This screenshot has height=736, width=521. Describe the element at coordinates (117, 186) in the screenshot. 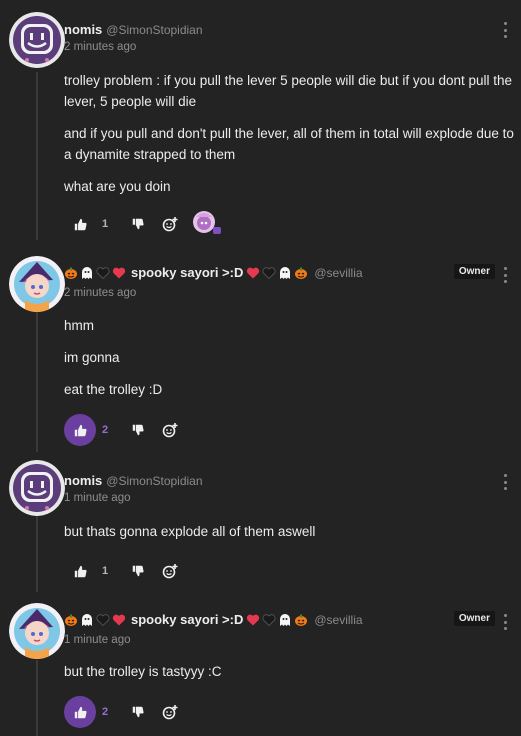

I see `comment-paragraph: what are you doin` at that location.